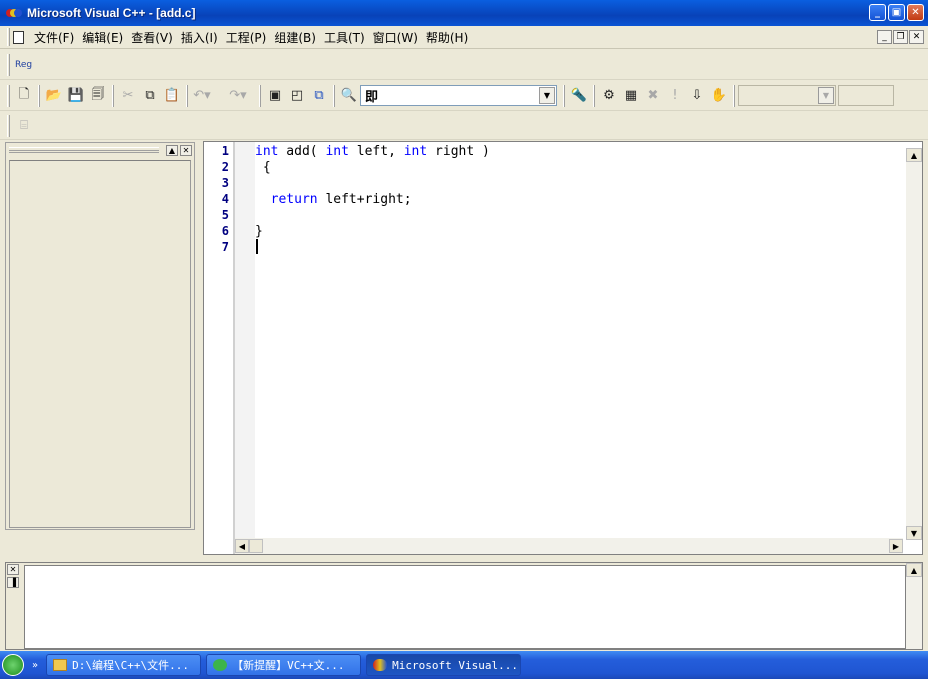 This screenshot has width=928, height=679. What do you see at coordinates (447, 37) in the screenshot?
I see `menu-help: 帮助(H)` at bounding box center [447, 37].